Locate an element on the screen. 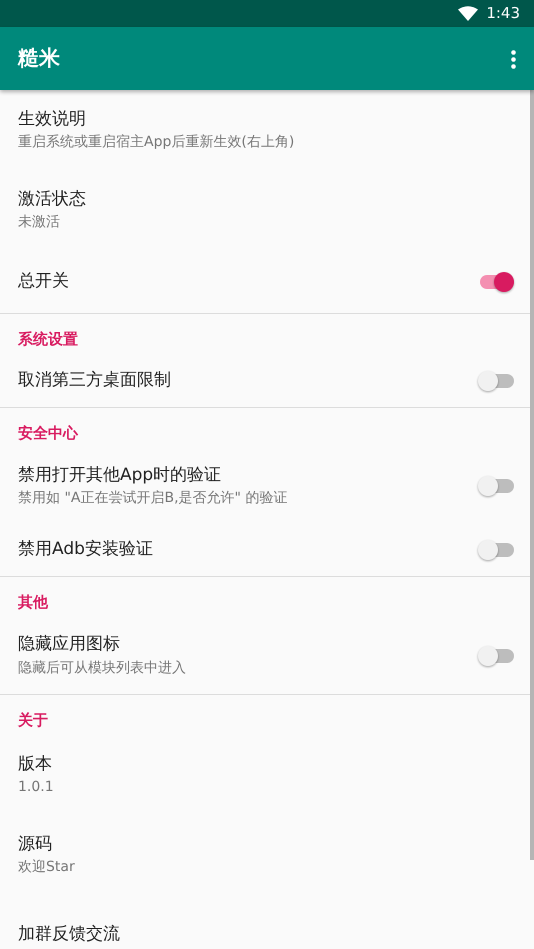  setting-summary: 1.0.1 is located at coordinates (36, 788).